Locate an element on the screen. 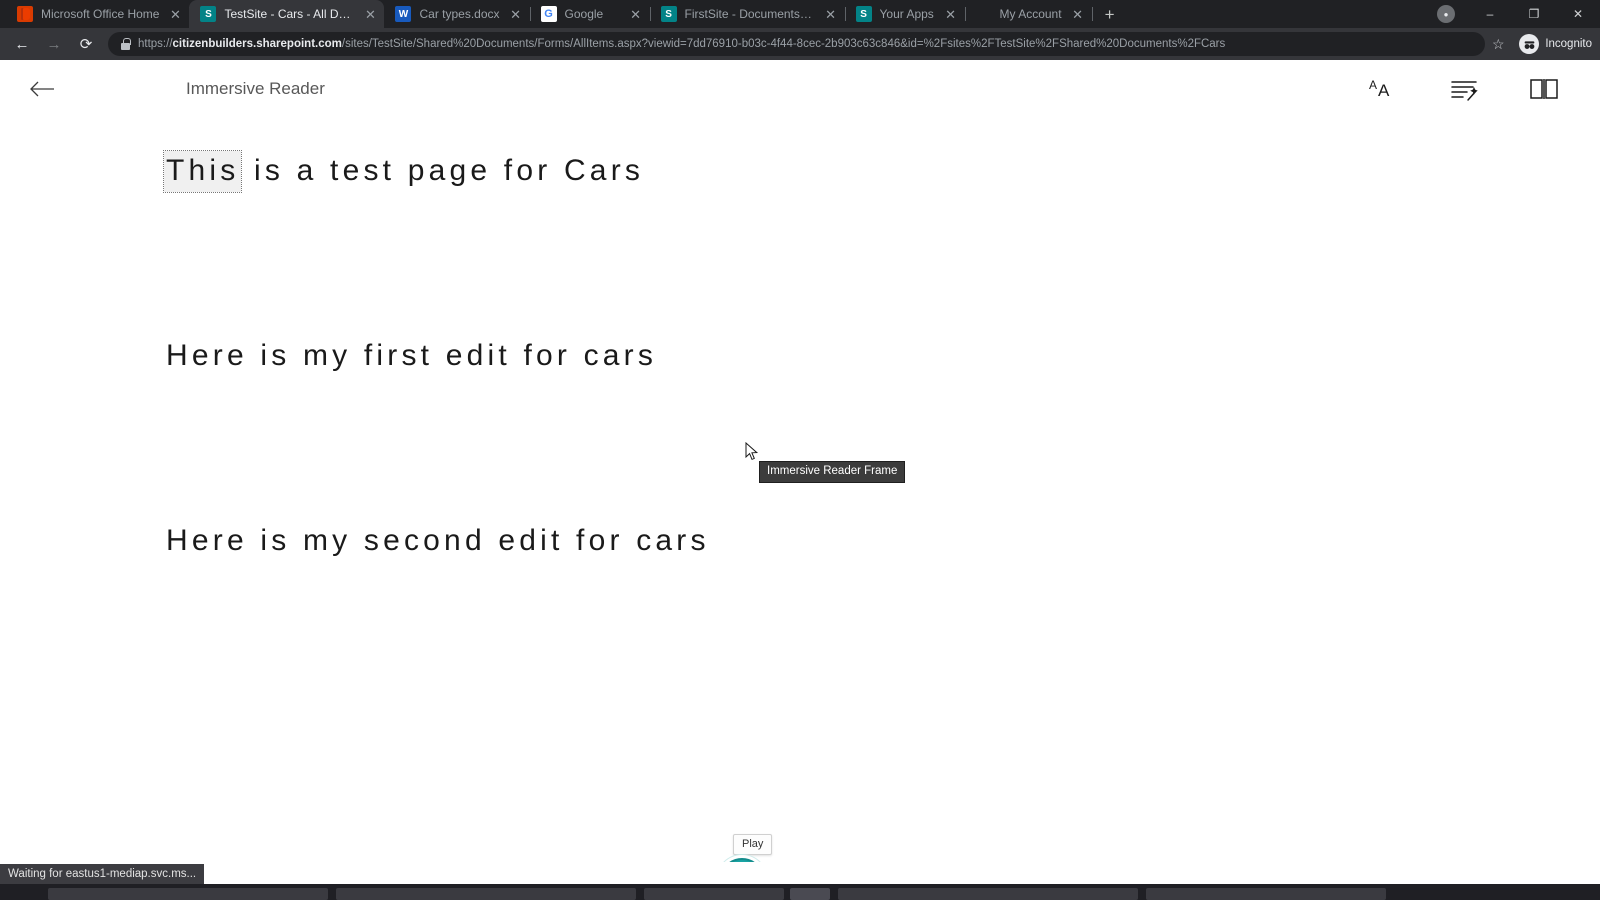 Image resolution: width=1600 pixels, height=900 pixels. url-scheme: https:// is located at coordinates (155, 44).